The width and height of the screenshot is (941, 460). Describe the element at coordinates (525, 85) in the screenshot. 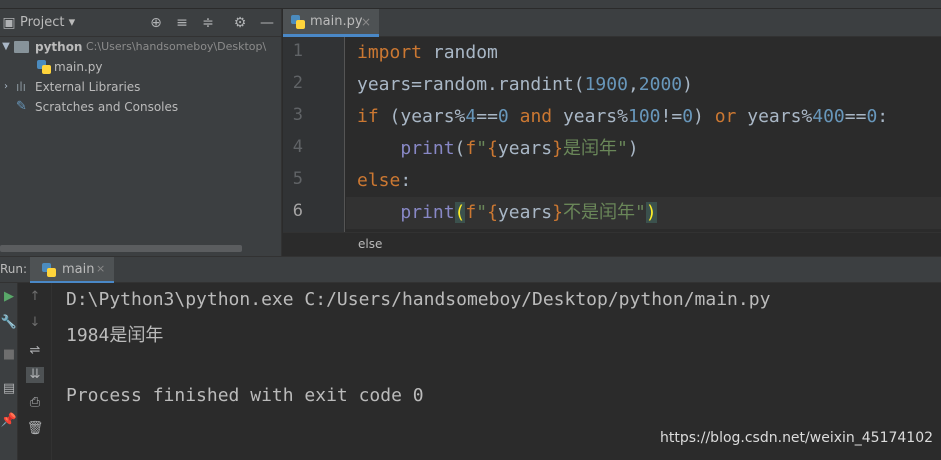

I see `code-line: years=random.randint(1900,2000)` at that location.